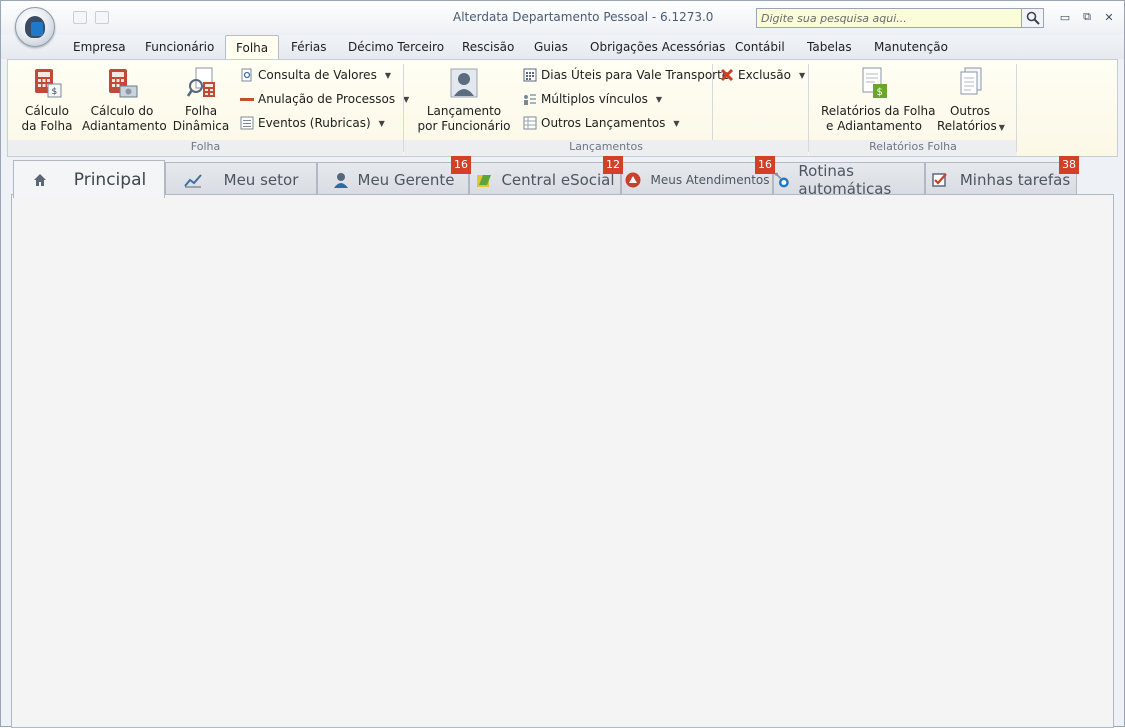 Image resolution: width=1125 pixels, height=728 pixels. What do you see at coordinates (124, 126) in the screenshot?
I see `calculo-adiantamento-label-2: Adiantamento` at bounding box center [124, 126].